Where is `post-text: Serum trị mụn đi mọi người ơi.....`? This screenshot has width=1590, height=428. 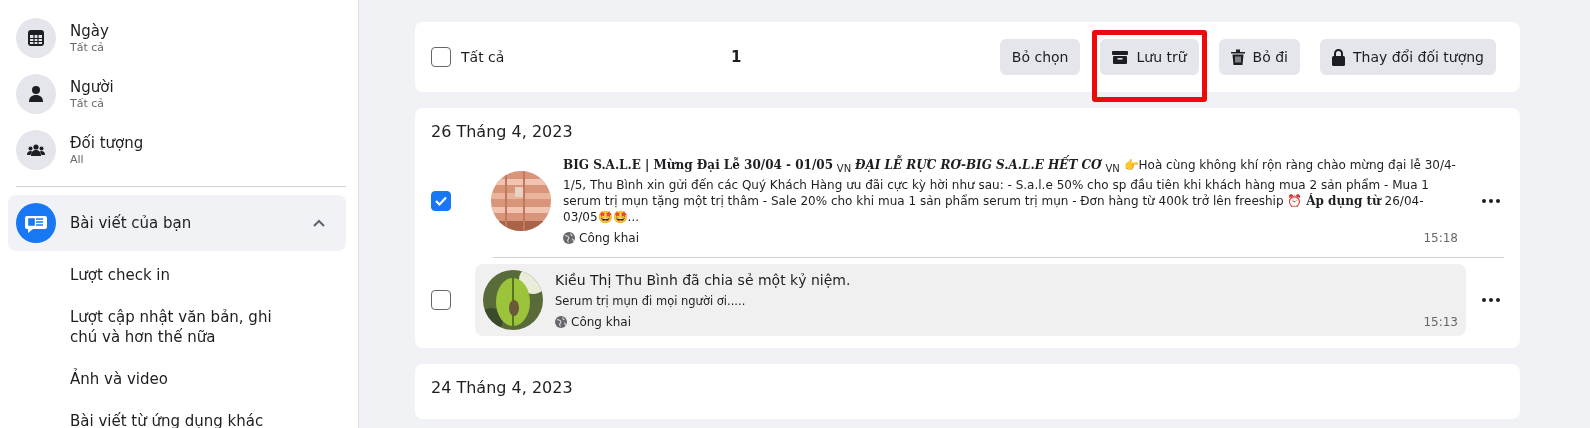
post-text: Serum trị mụn đi mọi người ơi..... is located at coordinates (651, 301).